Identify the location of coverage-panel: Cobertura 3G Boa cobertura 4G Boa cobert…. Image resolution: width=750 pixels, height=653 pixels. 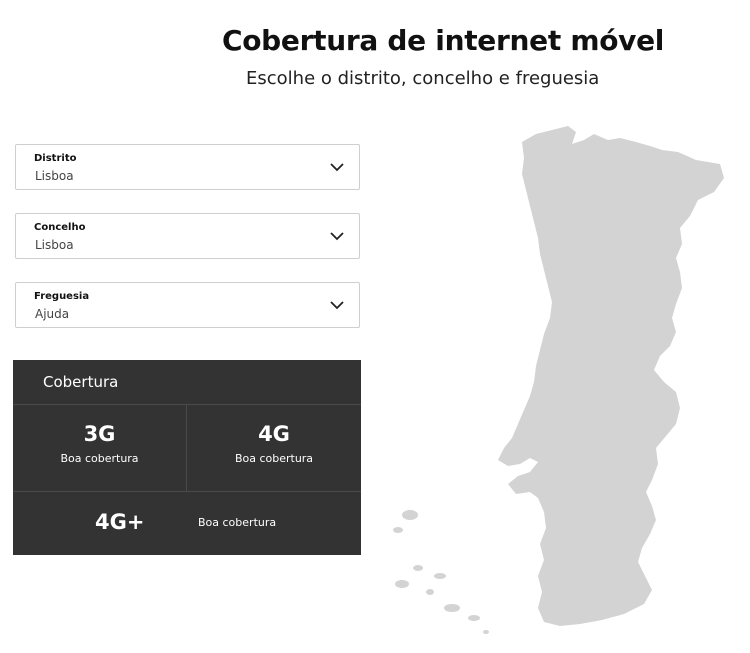
(187, 457).